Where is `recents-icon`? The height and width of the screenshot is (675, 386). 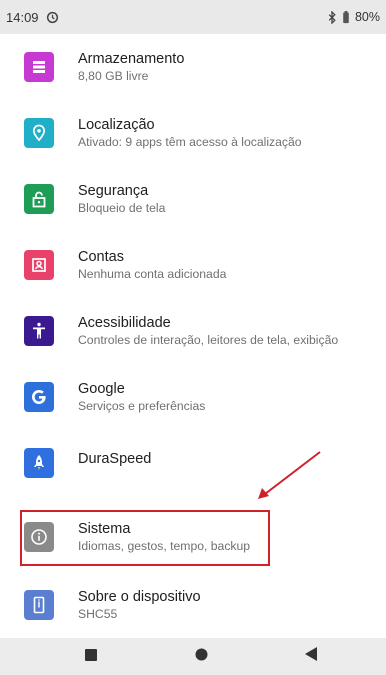 recents-icon is located at coordinates (91, 657).